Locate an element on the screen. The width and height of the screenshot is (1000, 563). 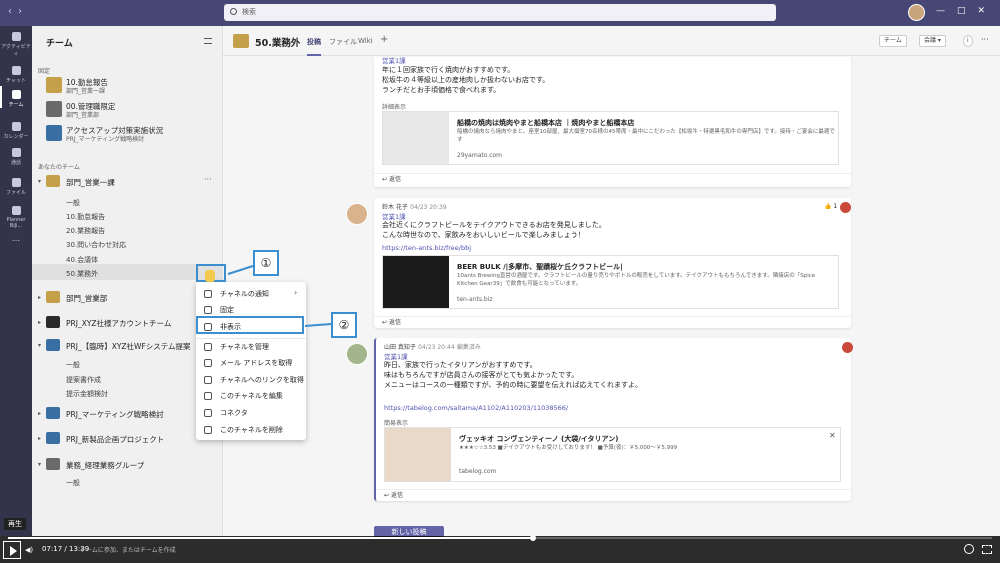
post-line: 昨日、家族で行ったイタリアンがおすすめです。 is located at coordinates (460, 365).